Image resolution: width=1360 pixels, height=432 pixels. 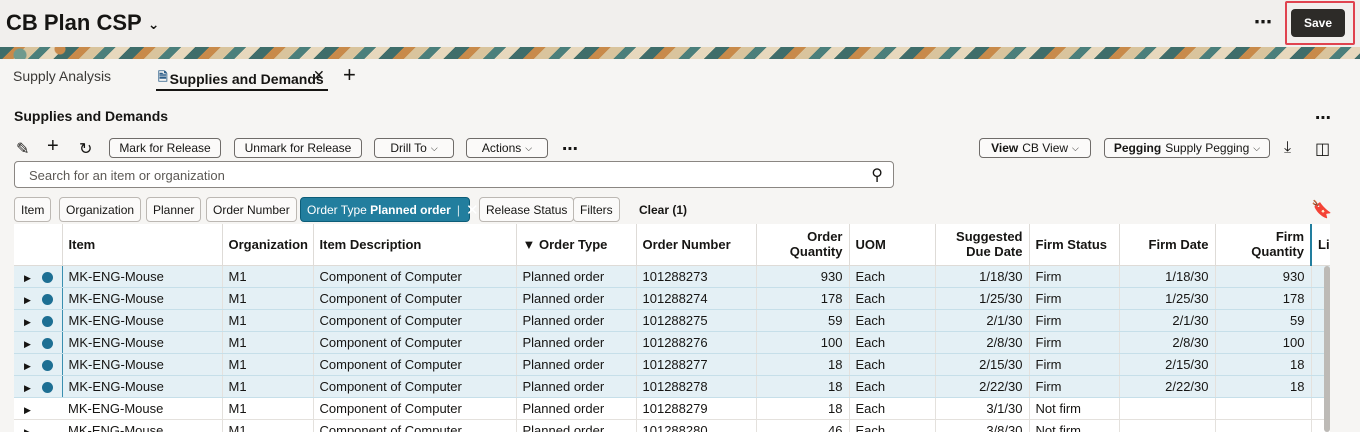 I want to click on add-tab-icon: +, so click(x=349, y=75).